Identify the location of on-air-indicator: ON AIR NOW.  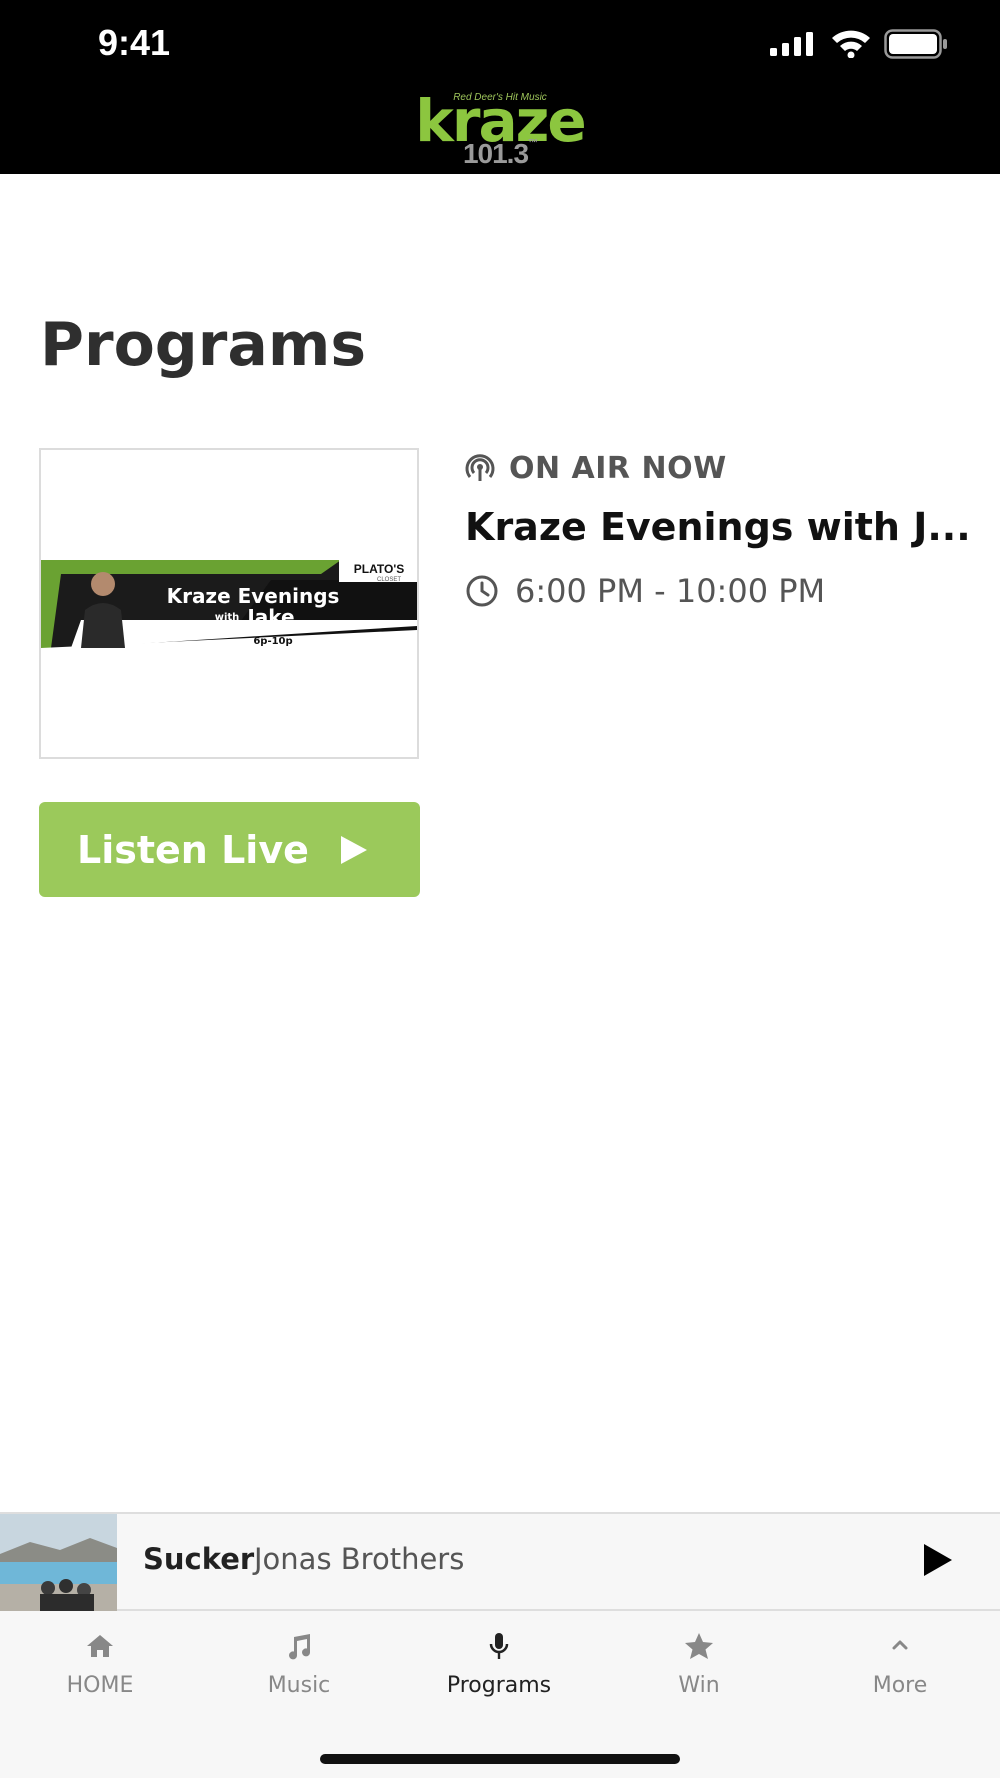
(596, 468).